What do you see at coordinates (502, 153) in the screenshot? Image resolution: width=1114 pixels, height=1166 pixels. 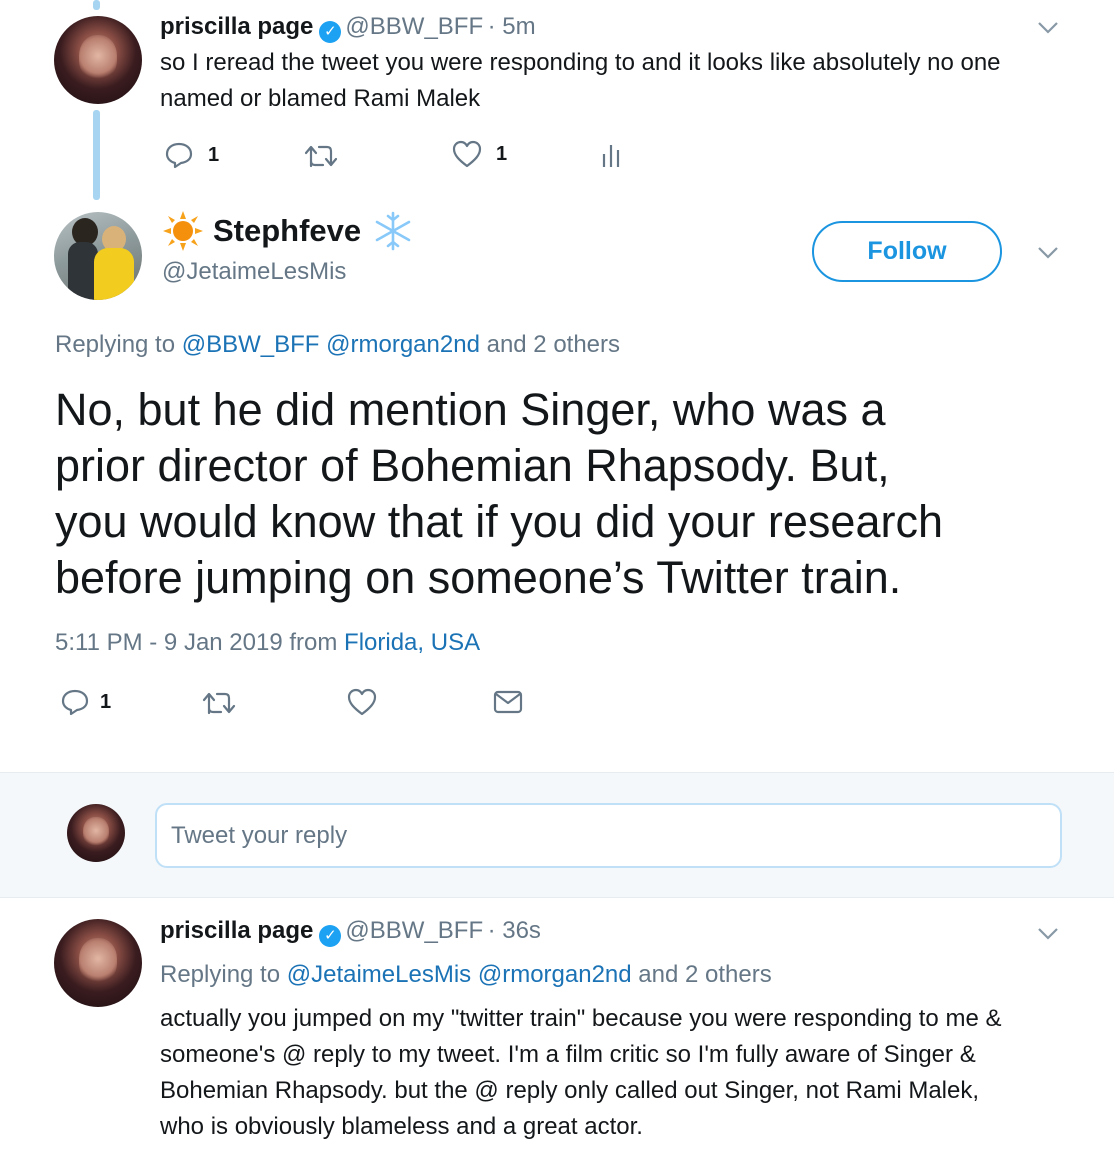 I see `like-count: 1` at bounding box center [502, 153].